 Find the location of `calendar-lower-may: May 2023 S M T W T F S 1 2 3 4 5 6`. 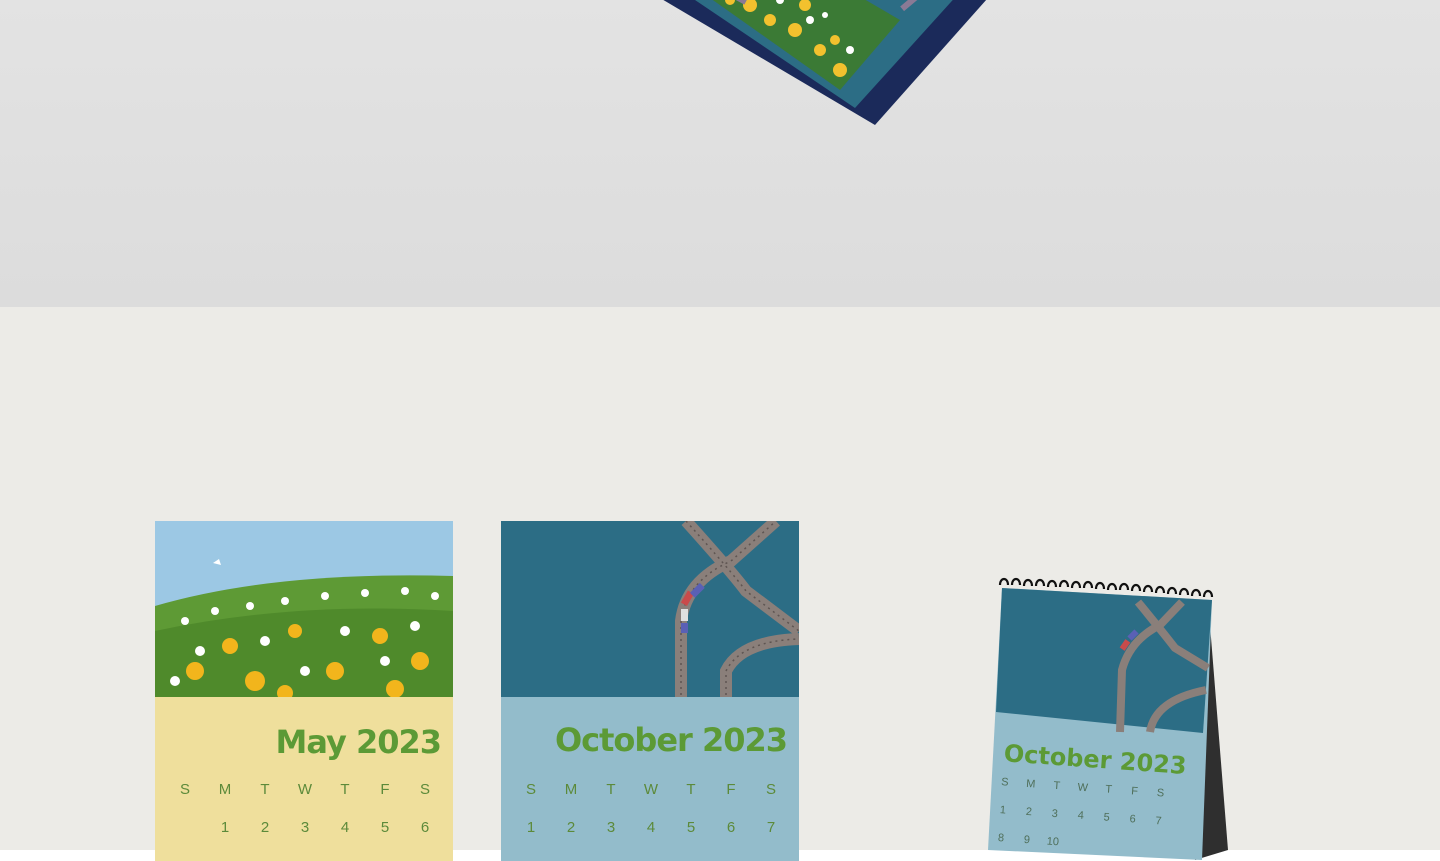

calendar-lower-may: May 2023 S M T W T F S 1 2 3 4 5 6 is located at coordinates (304, 779).